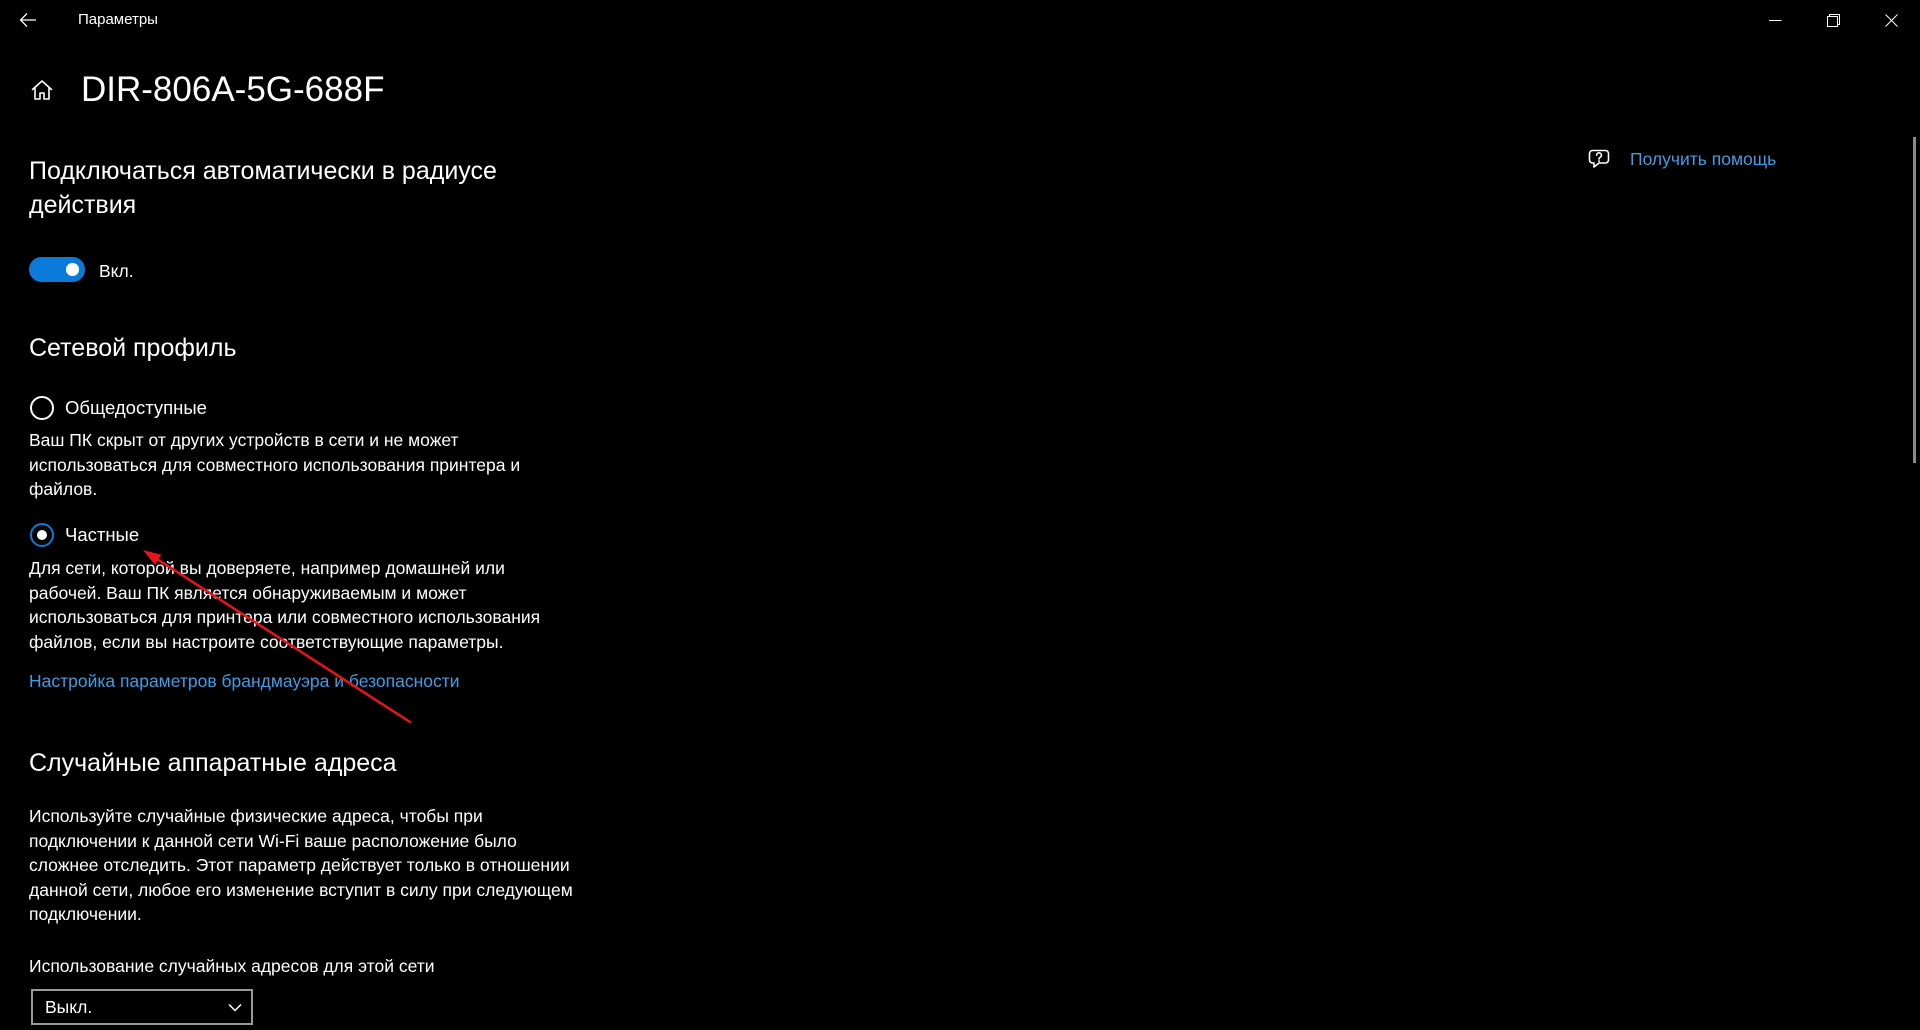 The width and height of the screenshot is (1920, 1030). Describe the element at coordinates (85, 914) in the screenshot. I see `description-line: подключении.` at that location.